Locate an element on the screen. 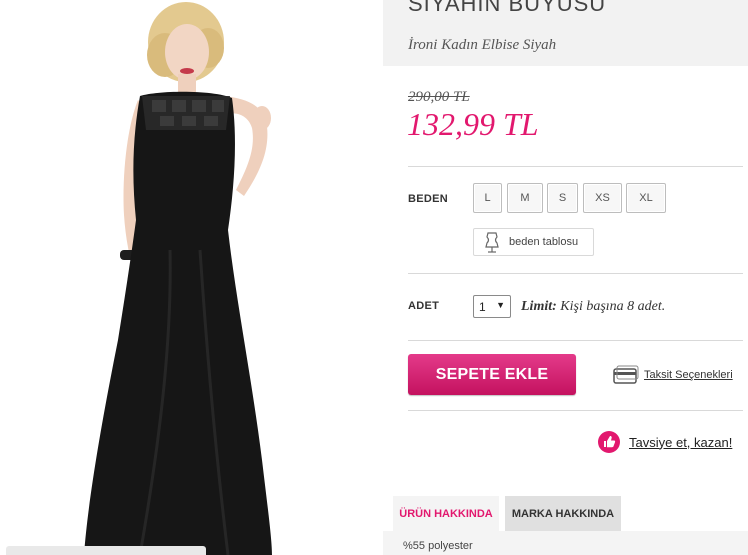 Image resolution: width=748 pixels, height=555 pixels. size-option-xl: XL is located at coordinates (646, 198).